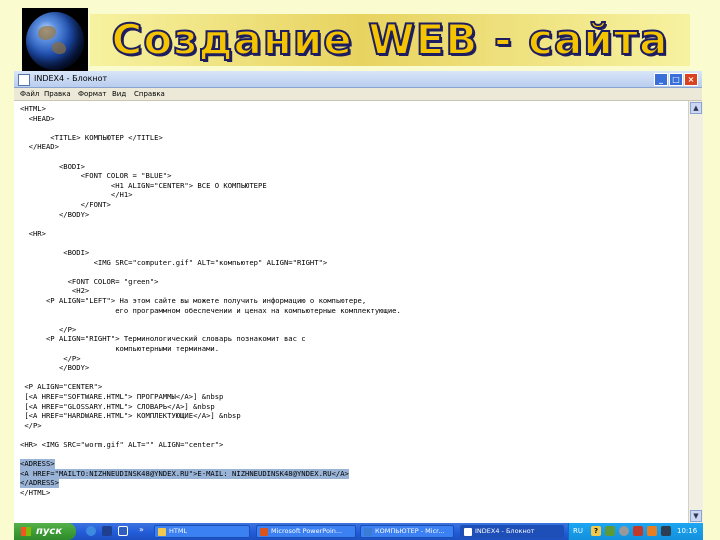 Image resolution: width=720 pixels, height=540 pixels. What do you see at coordinates (89, 281) in the screenshot?
I see `code-line: <FONT COLOR= "green">` at bounding box center [89, 281].